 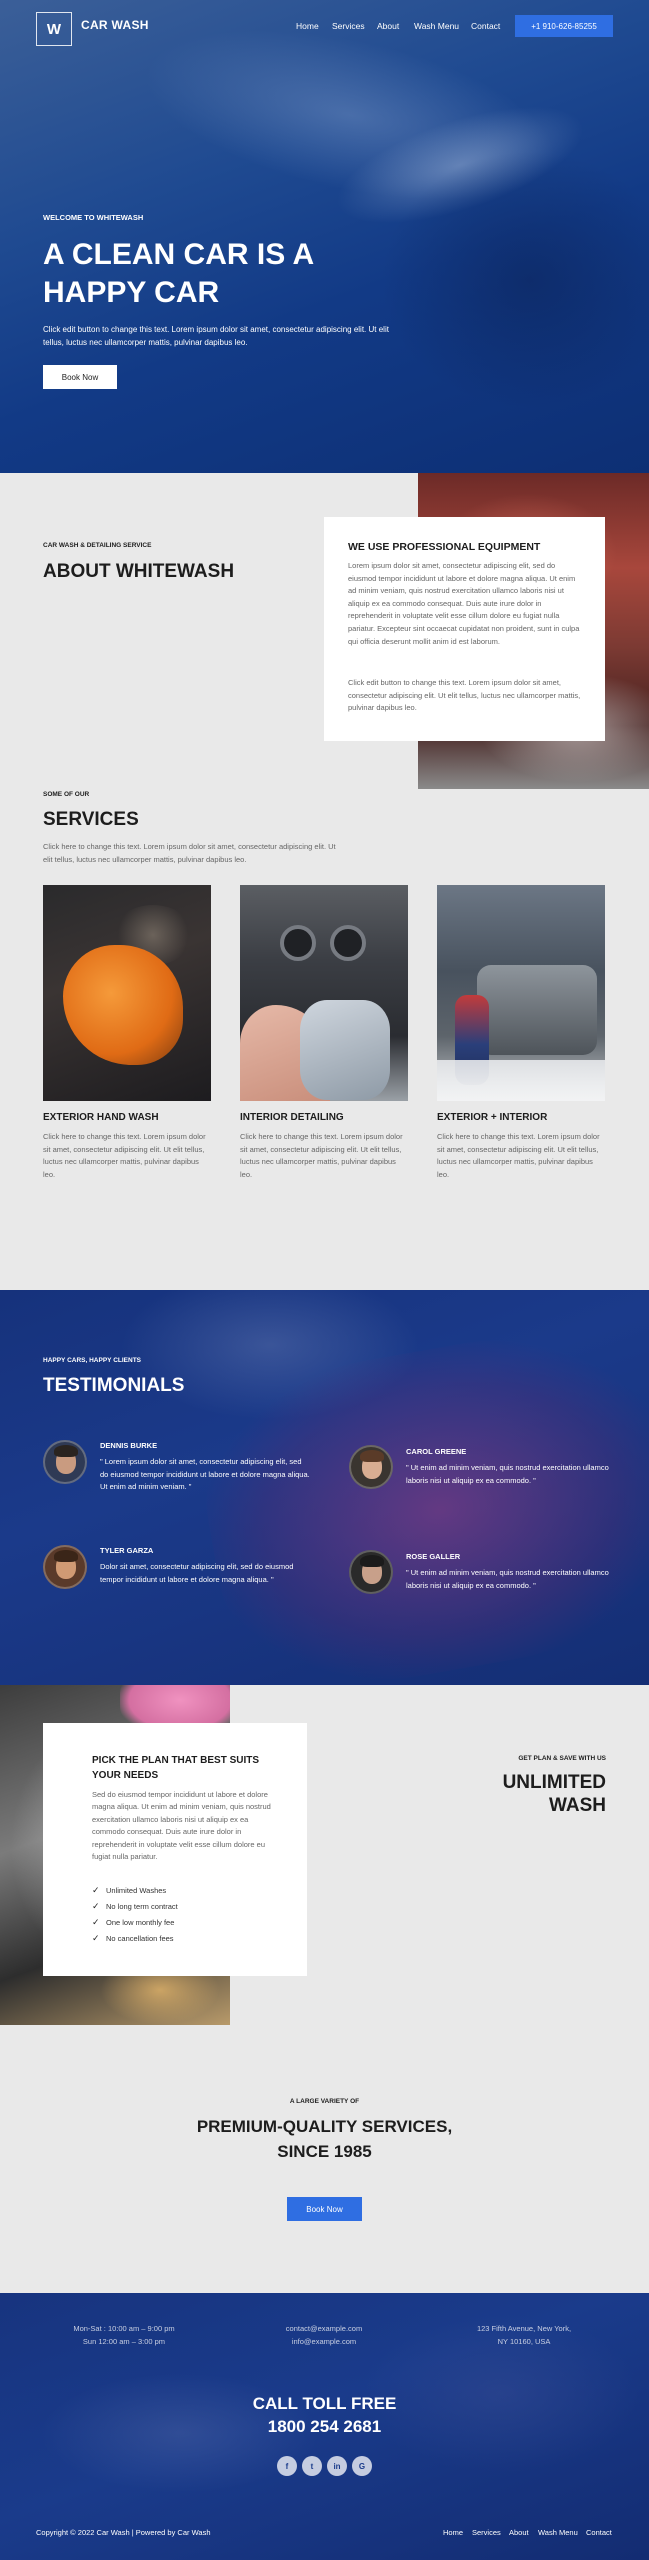 I want to click on toll-free-title: CALL TOLL FREE, so click(x=324, y=2403).